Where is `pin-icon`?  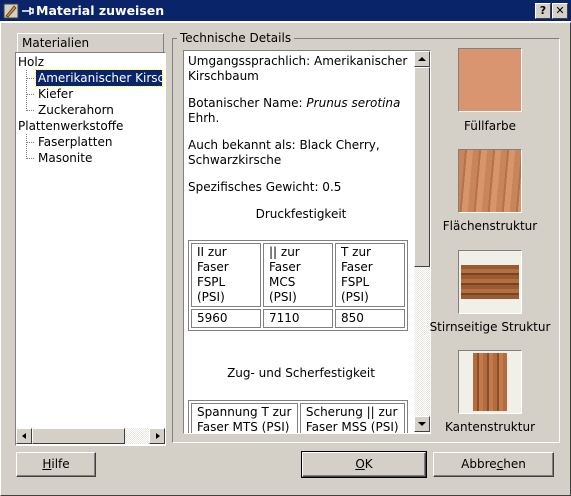 pin-icon is located at coordinates (28, 11).